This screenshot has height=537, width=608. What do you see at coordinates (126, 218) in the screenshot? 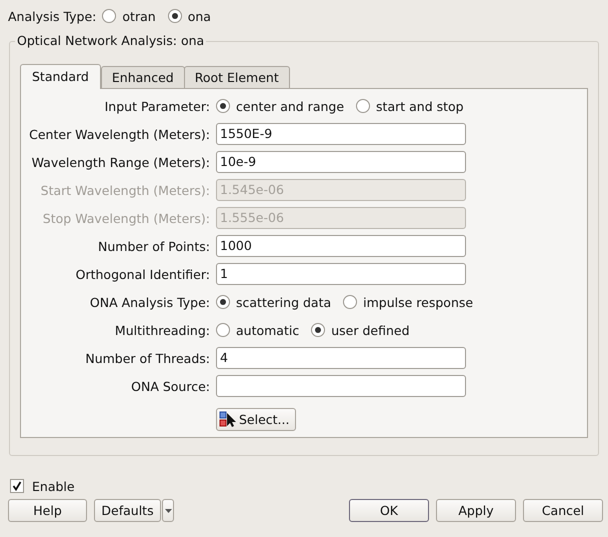
I see `field-label: Stop Wavelength (Meters):` at bounding box center [126, 218].